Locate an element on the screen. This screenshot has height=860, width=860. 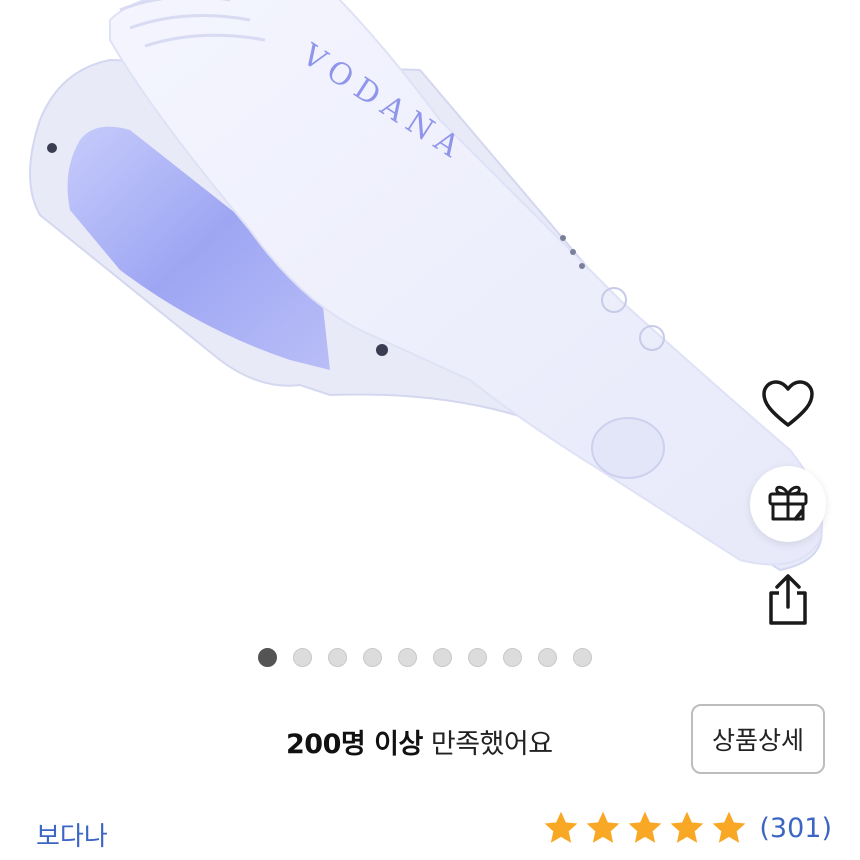
heart-icon is located at coordinates (788, 406).